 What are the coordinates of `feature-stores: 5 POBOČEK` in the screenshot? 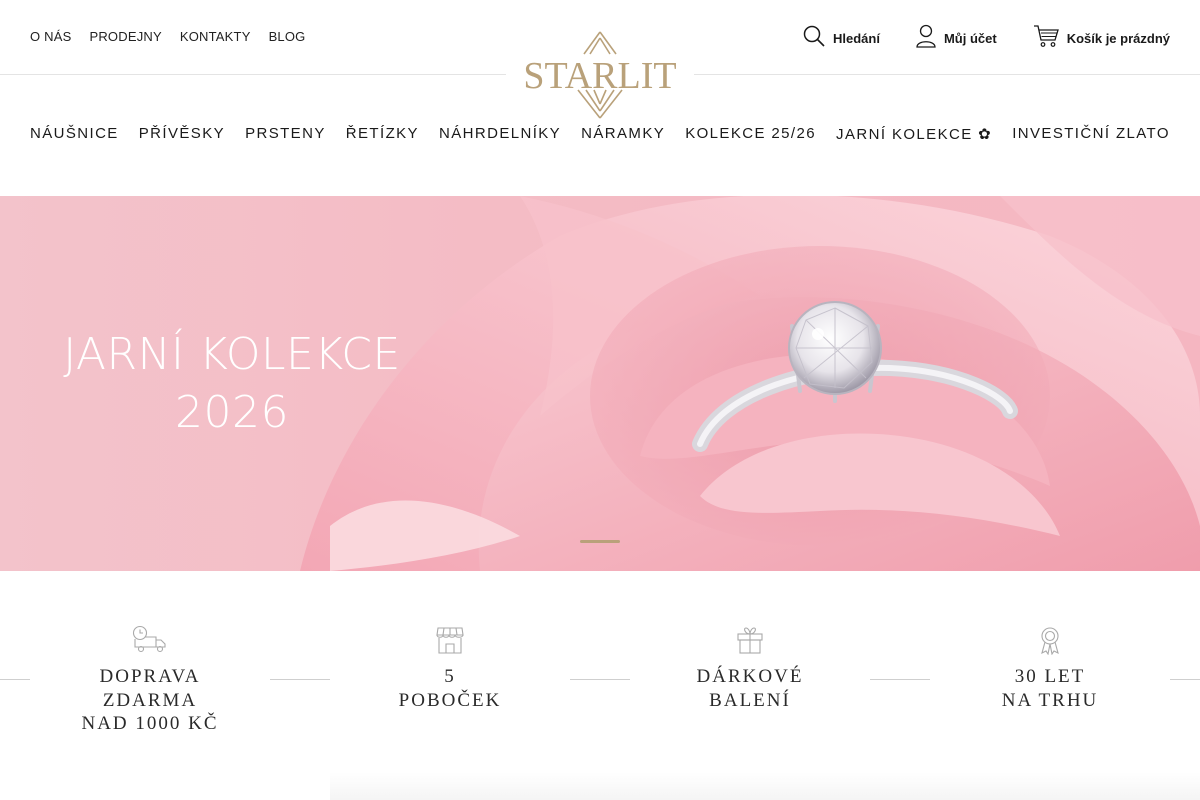 It's located at (450, 667).